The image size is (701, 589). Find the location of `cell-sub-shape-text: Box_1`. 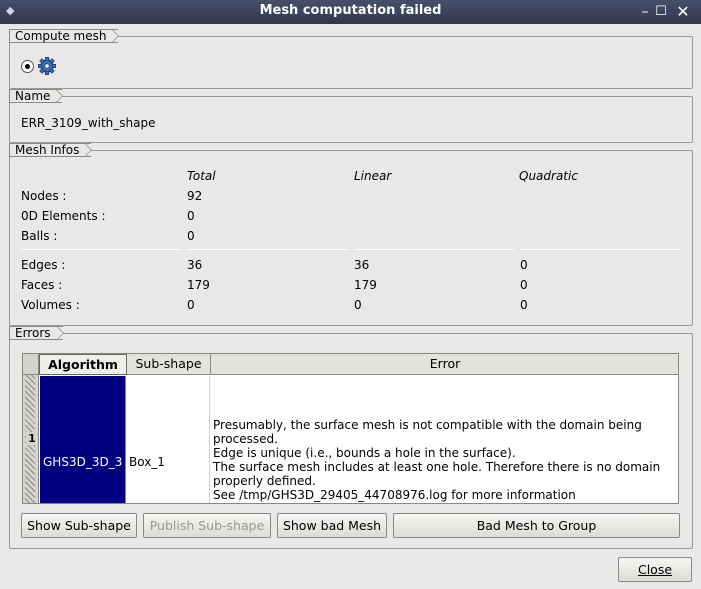

cell-sub-shape-text: Box_1 is located at coordinates (147, 462).